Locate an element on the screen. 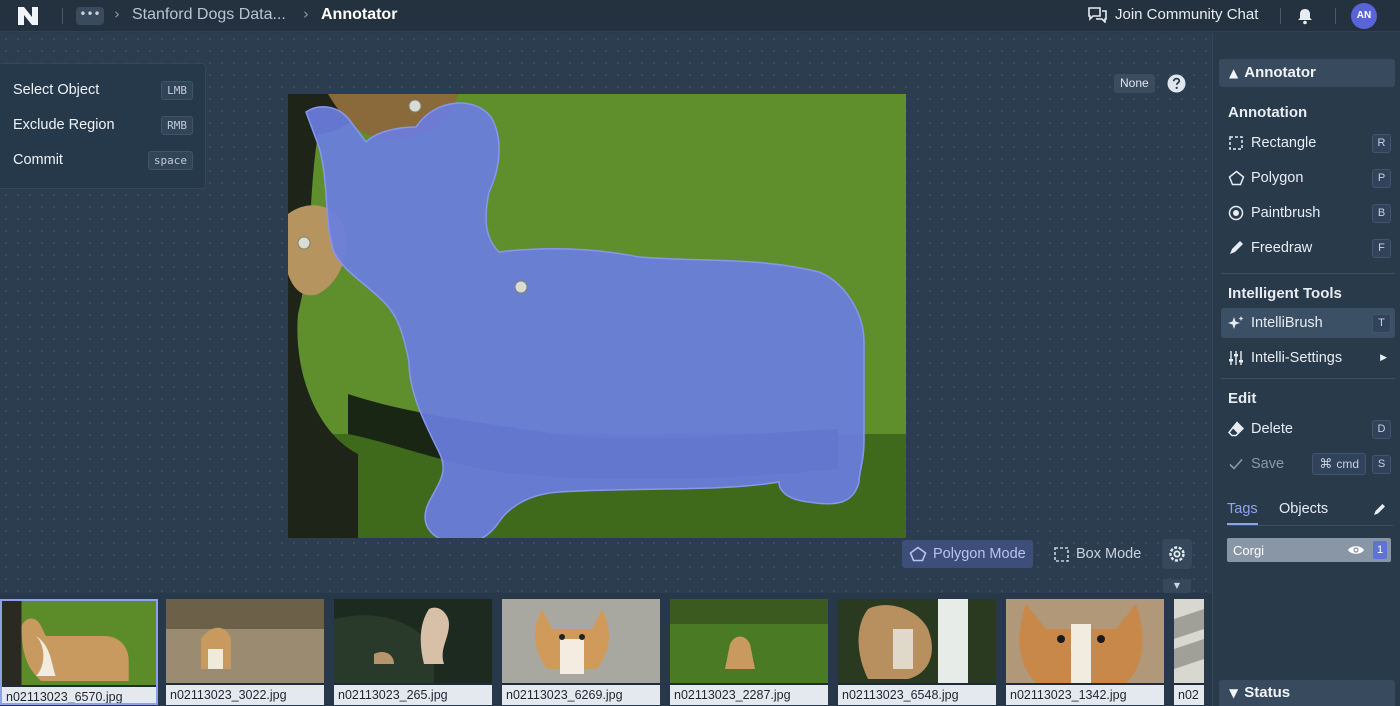  thumbnail-filename: n02113023_1342.jpg is located at coordinates (1085, 695).